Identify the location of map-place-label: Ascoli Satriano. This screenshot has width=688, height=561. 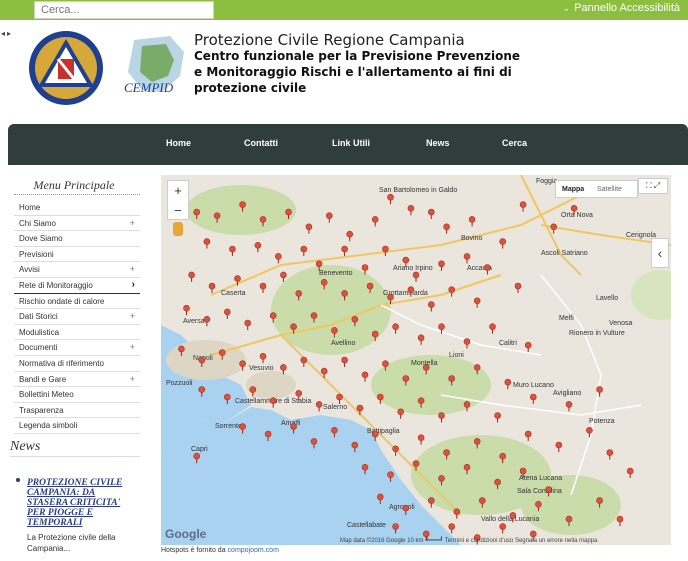
(564, 253).